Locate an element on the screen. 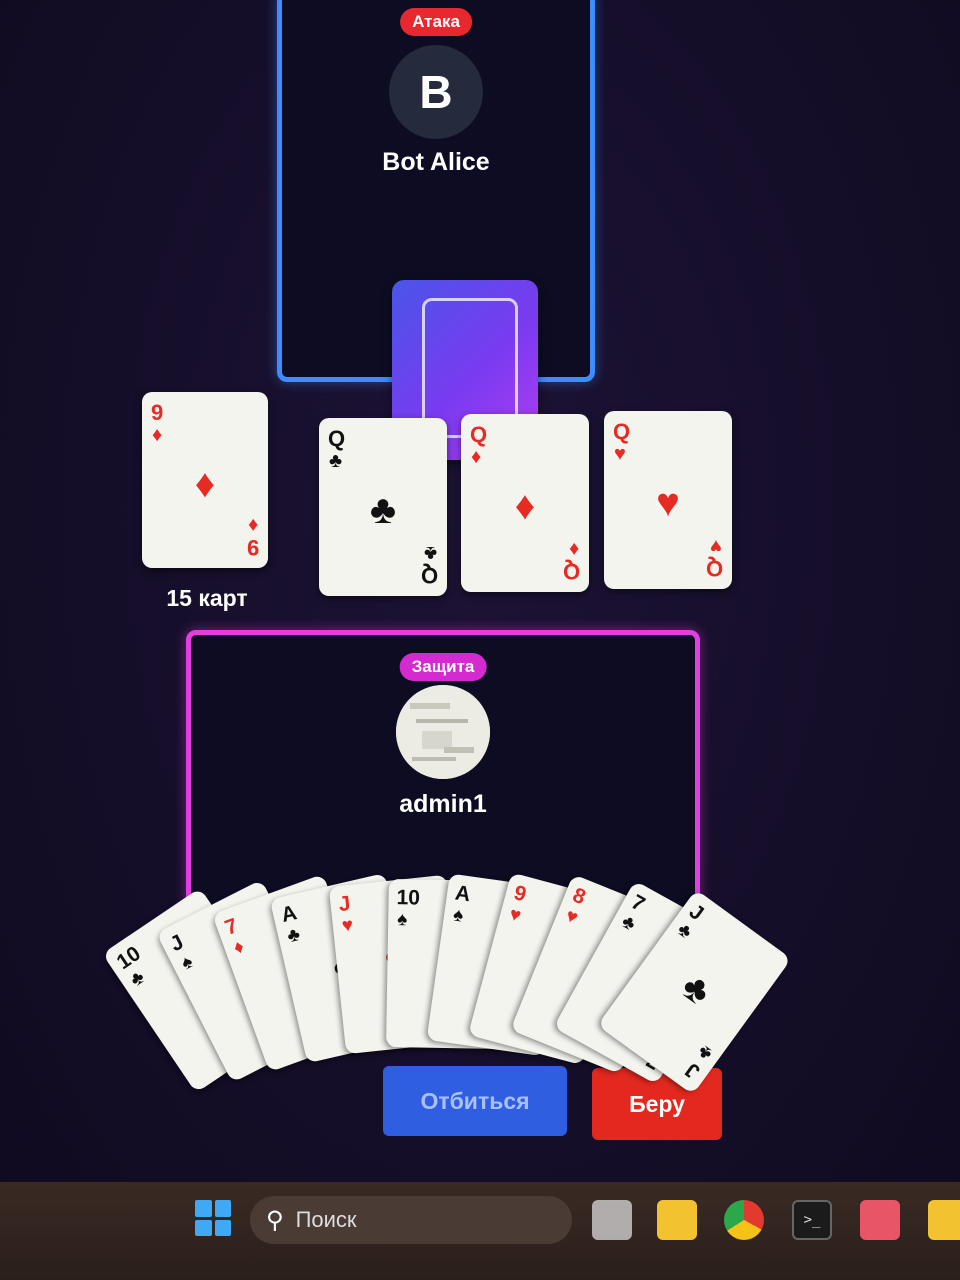 Image resolution: width=960 pixels, height=1280 pixels. table-card: Q ♦ ♦ Q ♦ is located at coordinates (525, 503).